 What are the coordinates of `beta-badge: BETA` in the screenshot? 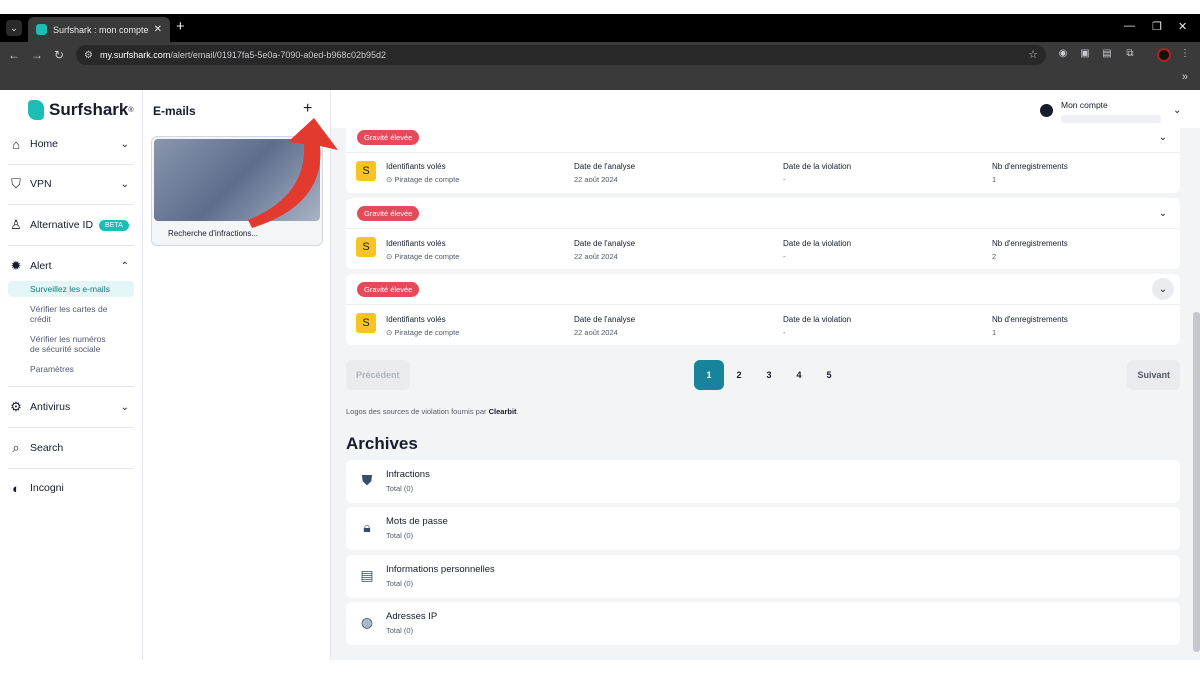 It's located at (114, 225).